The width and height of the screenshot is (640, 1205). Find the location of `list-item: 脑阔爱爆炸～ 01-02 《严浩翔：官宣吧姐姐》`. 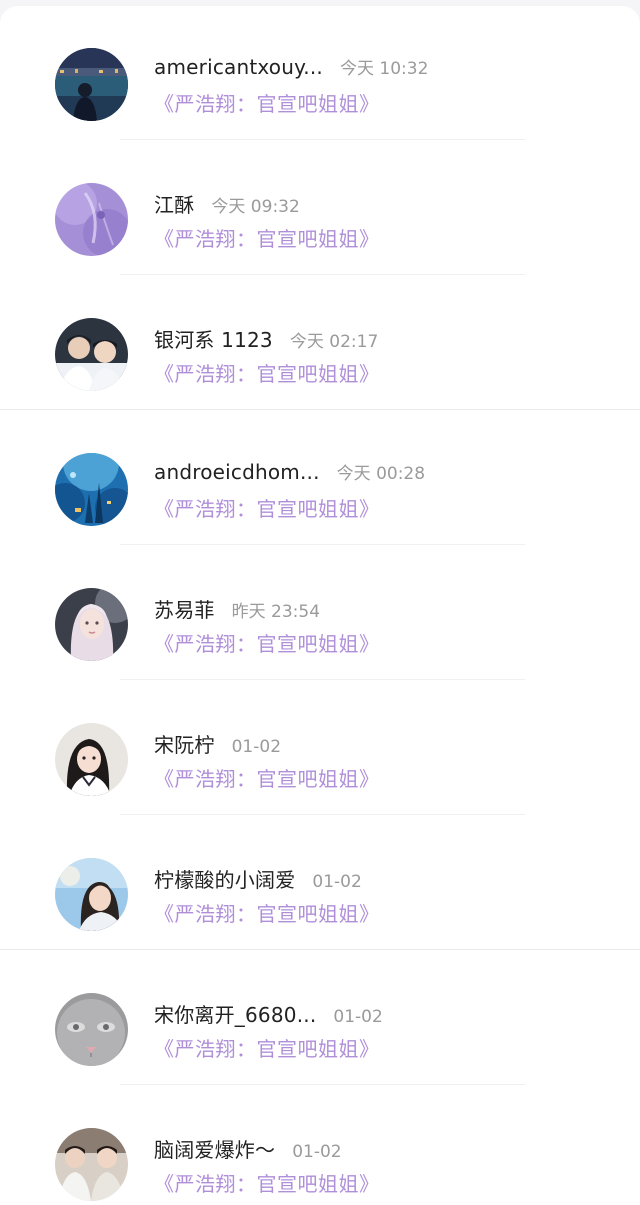

list-item: 脑阔爱爆炸～ 01-02 《严浩翔：官宣吧姐姐》 is located at coordinates (320, 1145).